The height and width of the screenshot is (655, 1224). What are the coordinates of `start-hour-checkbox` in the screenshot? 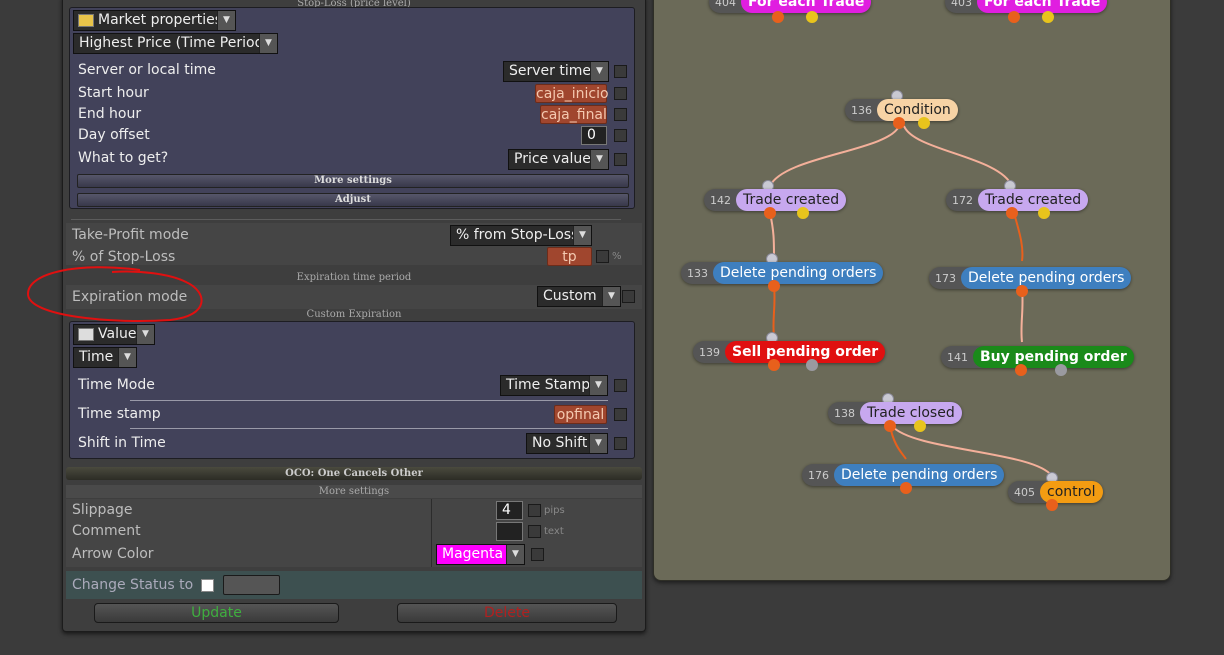 It's located at (620, 93).